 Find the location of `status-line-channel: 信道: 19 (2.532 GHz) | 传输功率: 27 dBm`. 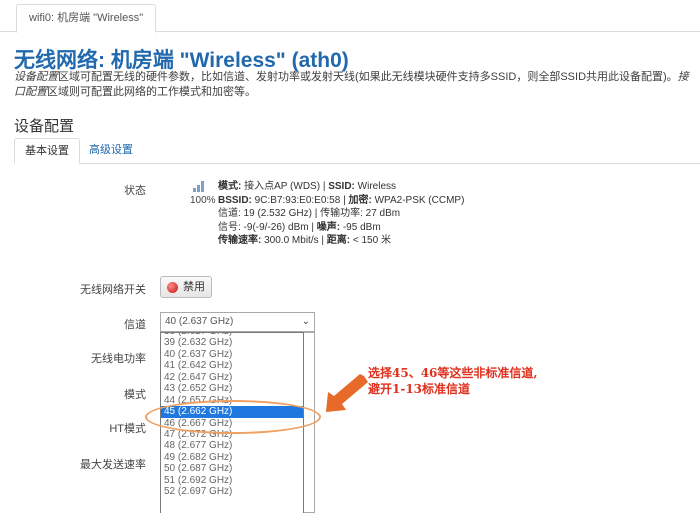

status-line-channel: 信道: 19 (2.532 GHz) | 传输功率: 27 dBm is located at coordinates (341, 214).